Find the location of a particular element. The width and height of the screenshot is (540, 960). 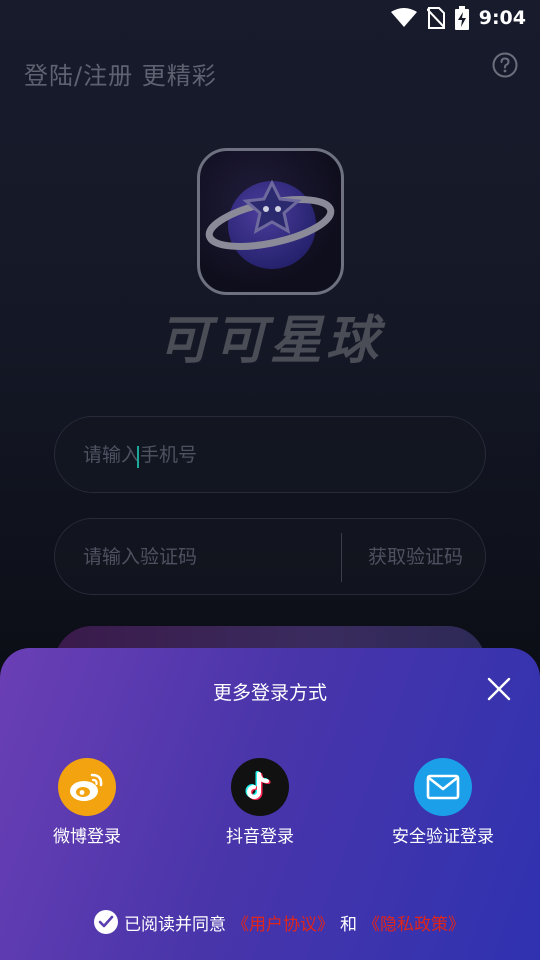

secure-login-option: 安全验证登录 is located at coordinates (443, 802).